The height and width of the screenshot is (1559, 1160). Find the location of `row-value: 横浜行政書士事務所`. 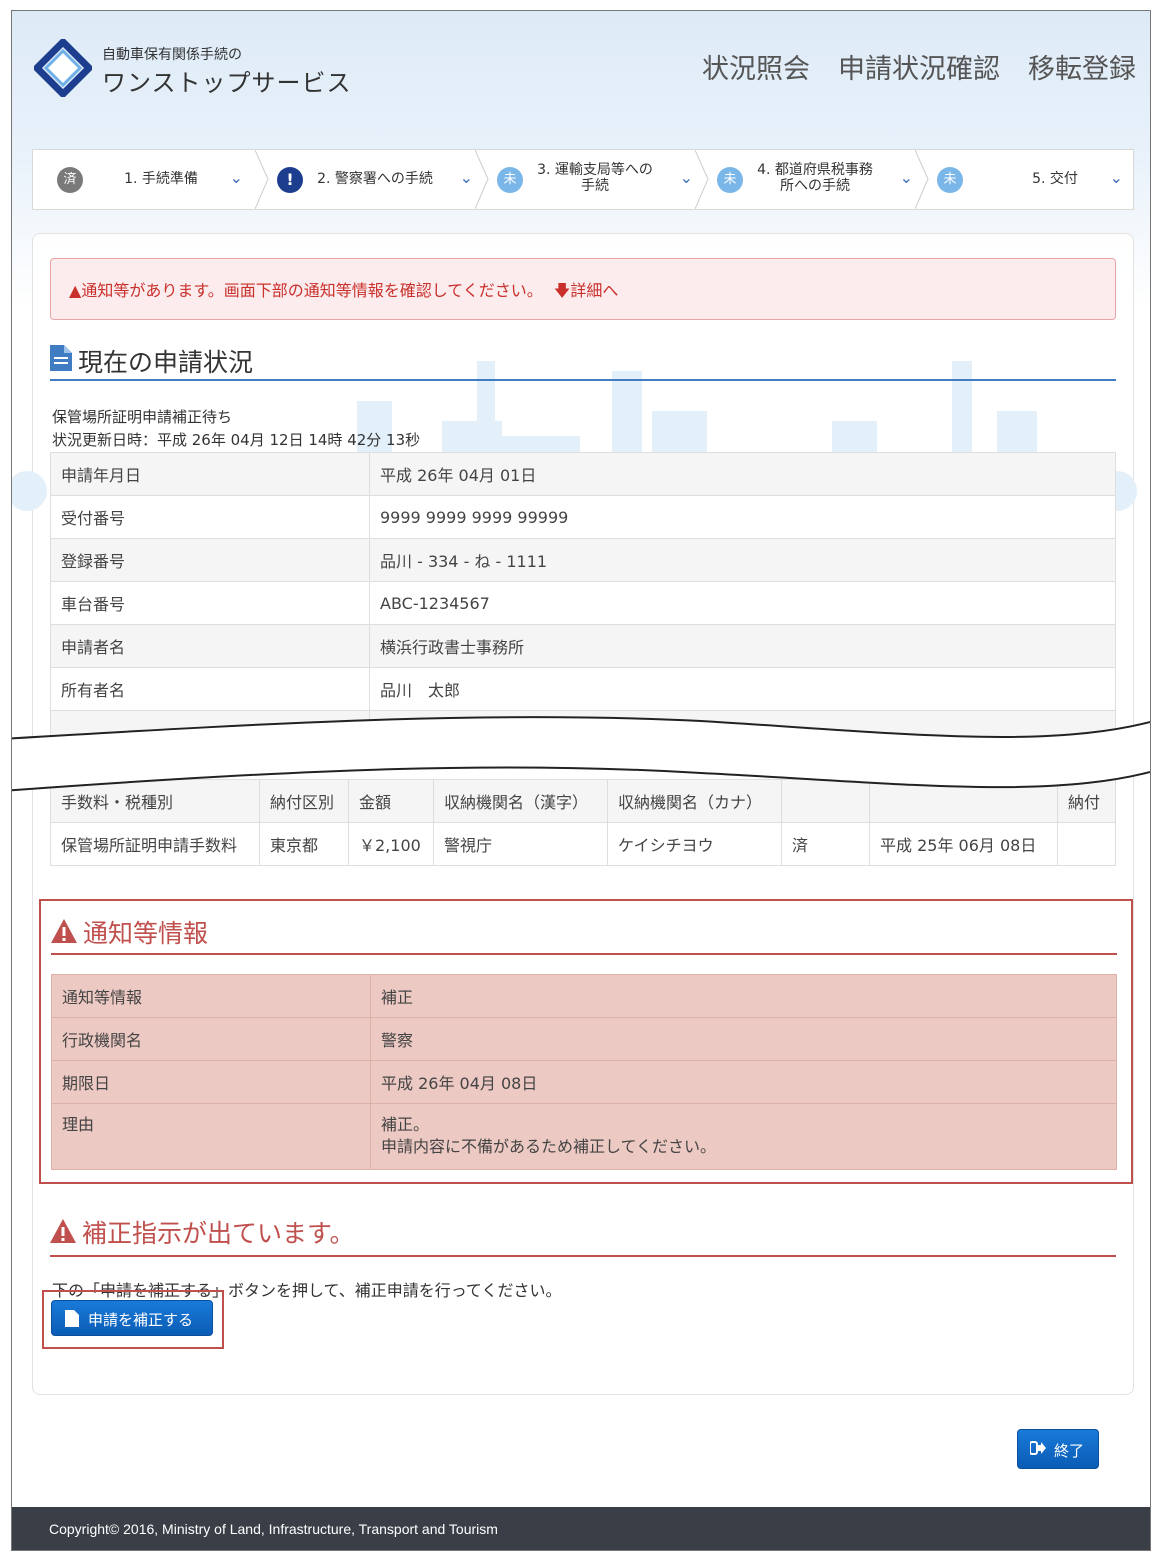

row-value: 横浜行政書士事務所 is located at coordinates (742, 646).